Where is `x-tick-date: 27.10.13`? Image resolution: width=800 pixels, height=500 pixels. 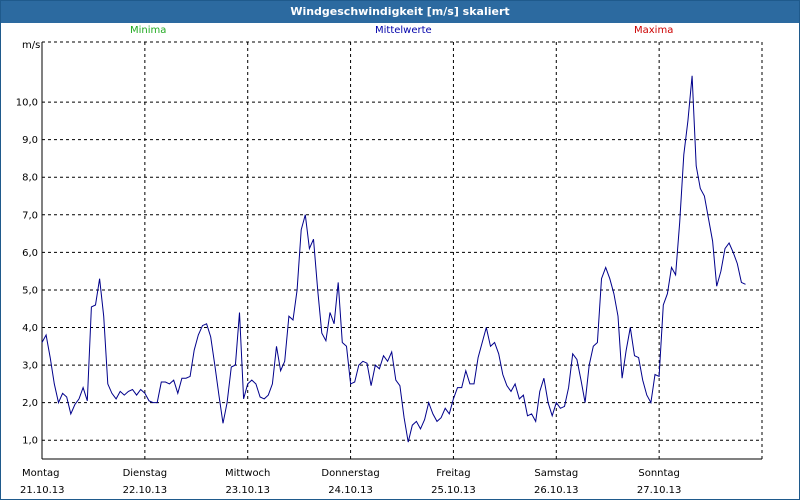
x-tick-date: 27.10.13 is located at coordinates (659, 490).